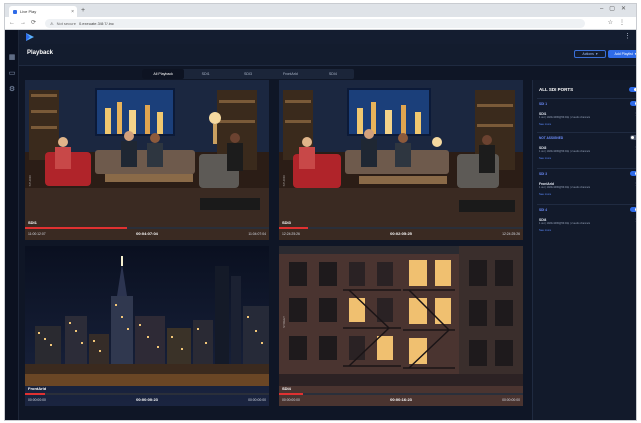 Image resolution: width=641 pixels, height=423 pixels. I want to click on actions-button-label: Actions, so click(588, 54).